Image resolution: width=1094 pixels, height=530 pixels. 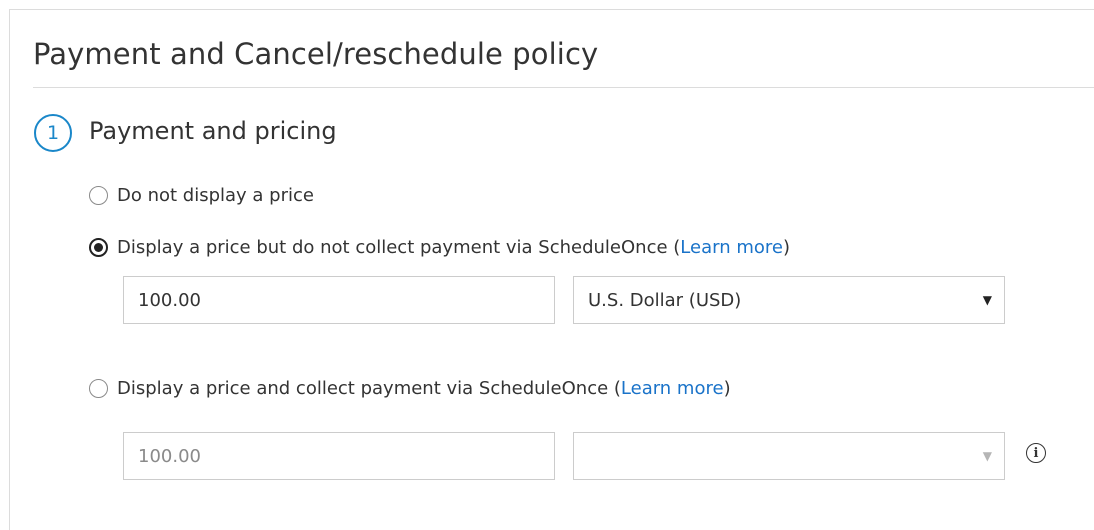 I want to click on section-divider, so click(x=563, y=87).